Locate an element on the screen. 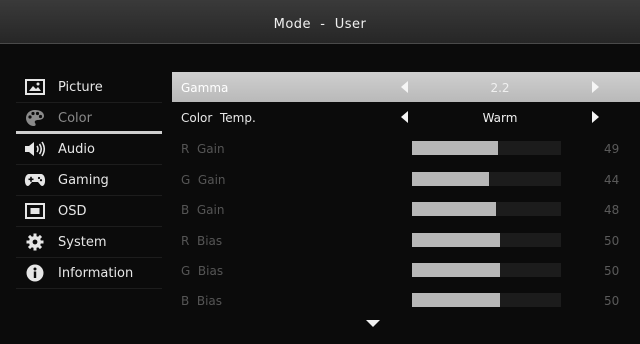 The image size is (640, 344). picture-icon is located at coordinates (35, 87).